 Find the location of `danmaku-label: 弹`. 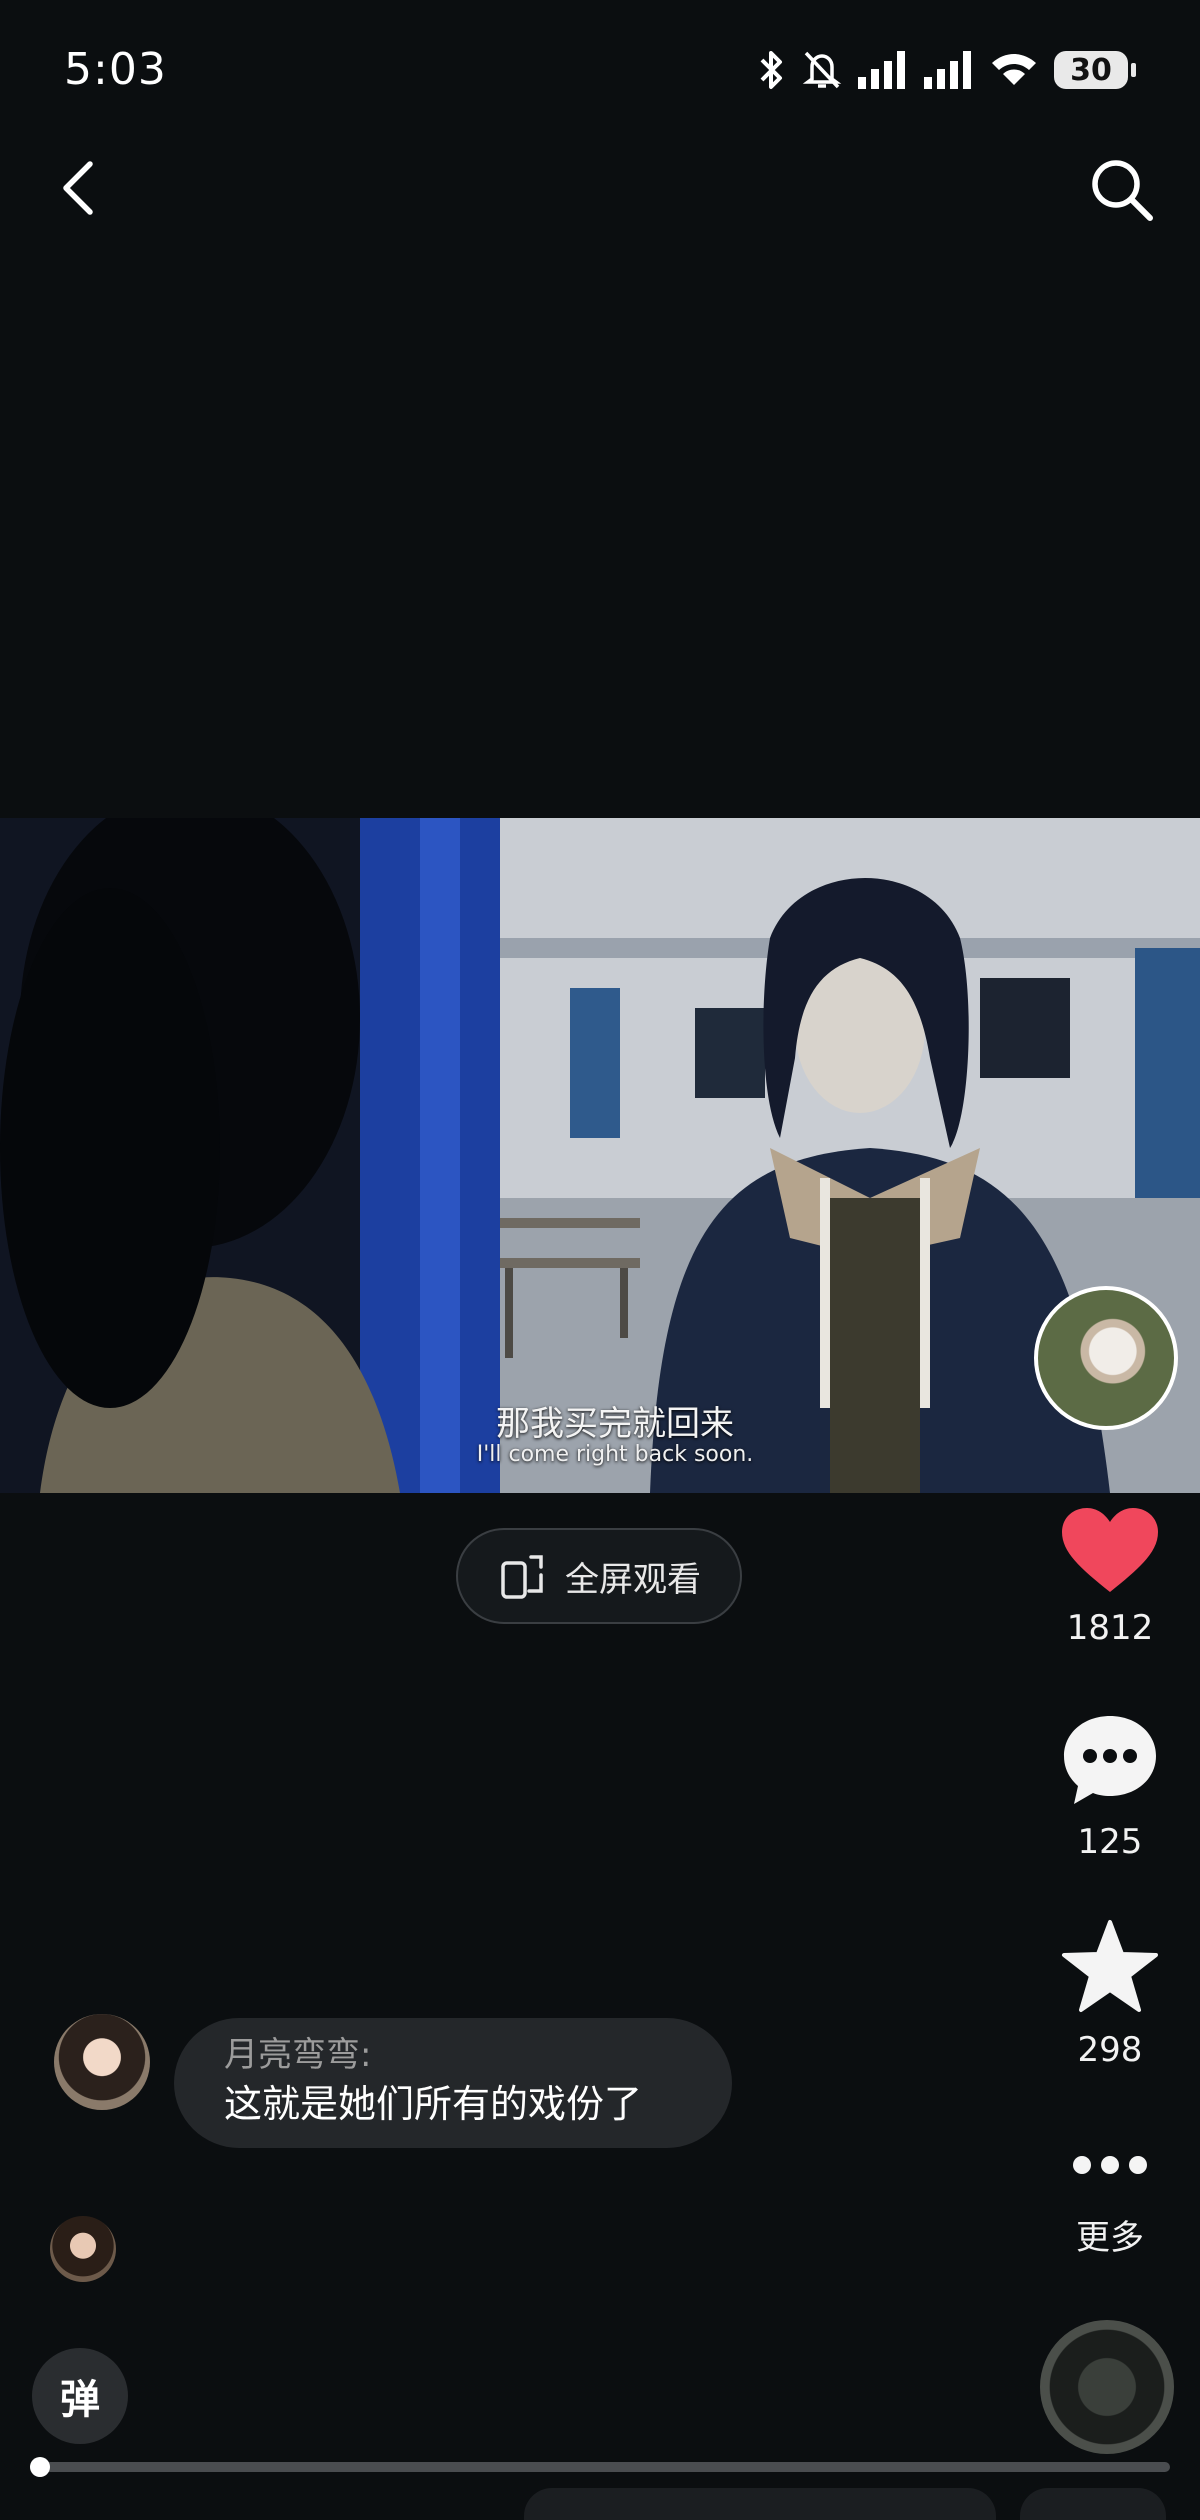

danmaku-label: 弹 is located at coordinates (80, 2400).